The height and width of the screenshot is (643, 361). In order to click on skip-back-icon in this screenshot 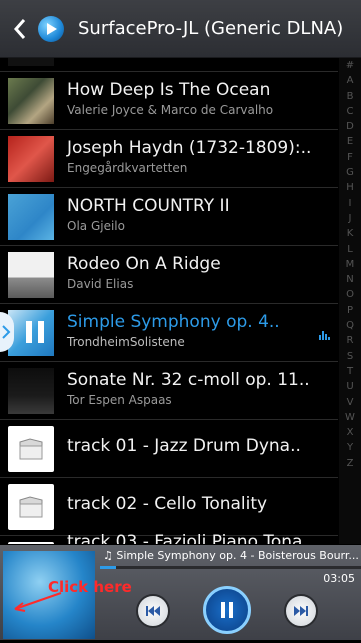, I will do `click(153, 611)`.